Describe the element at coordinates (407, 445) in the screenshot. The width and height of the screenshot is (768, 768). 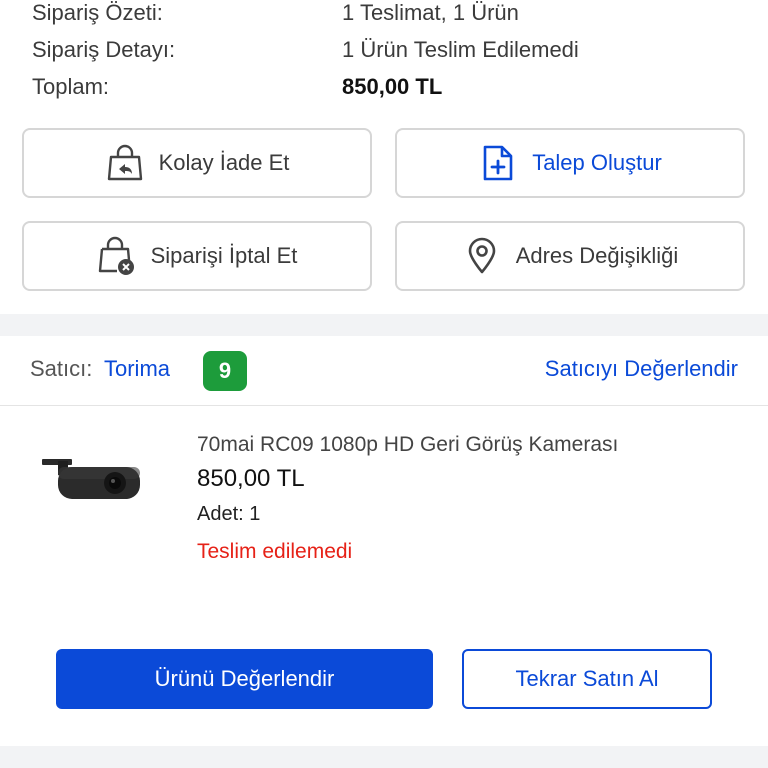
I see `product-title: 70mai RC09 1080p HD Geri Görüş Kamerası` at that location.